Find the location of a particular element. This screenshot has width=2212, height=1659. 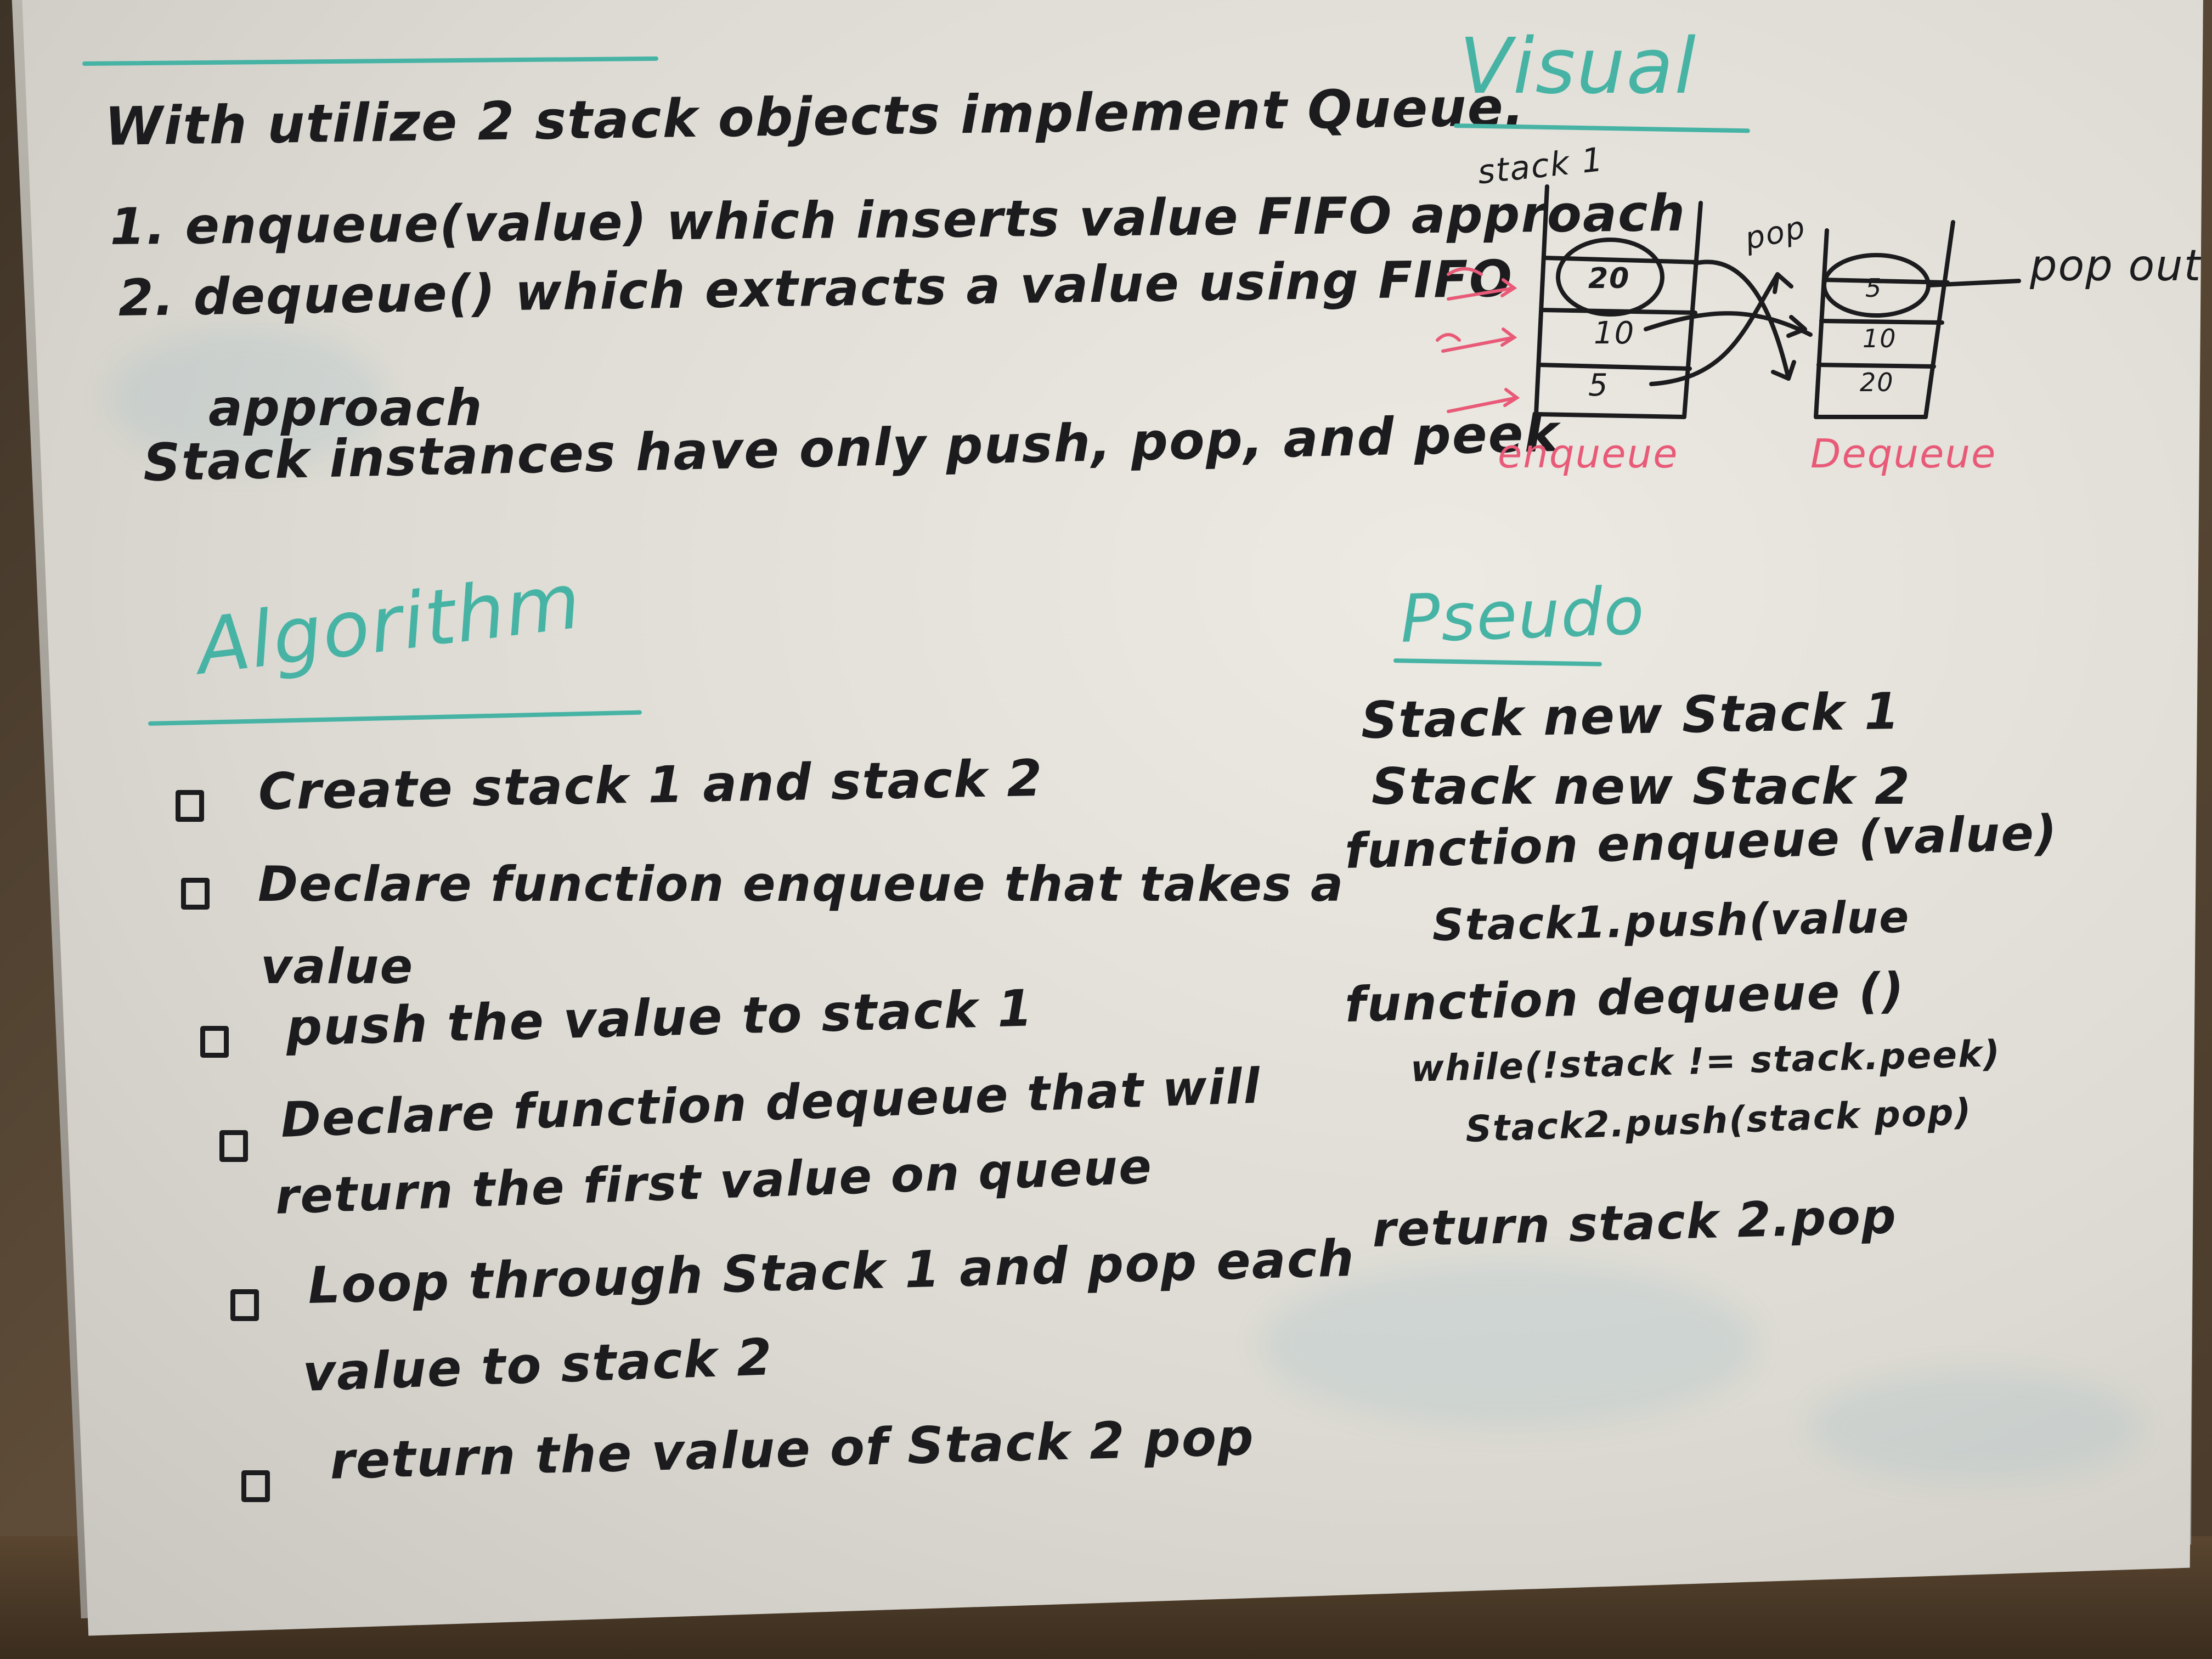

stack2-value-middle: 10 is located at coordinates (1880, 338).